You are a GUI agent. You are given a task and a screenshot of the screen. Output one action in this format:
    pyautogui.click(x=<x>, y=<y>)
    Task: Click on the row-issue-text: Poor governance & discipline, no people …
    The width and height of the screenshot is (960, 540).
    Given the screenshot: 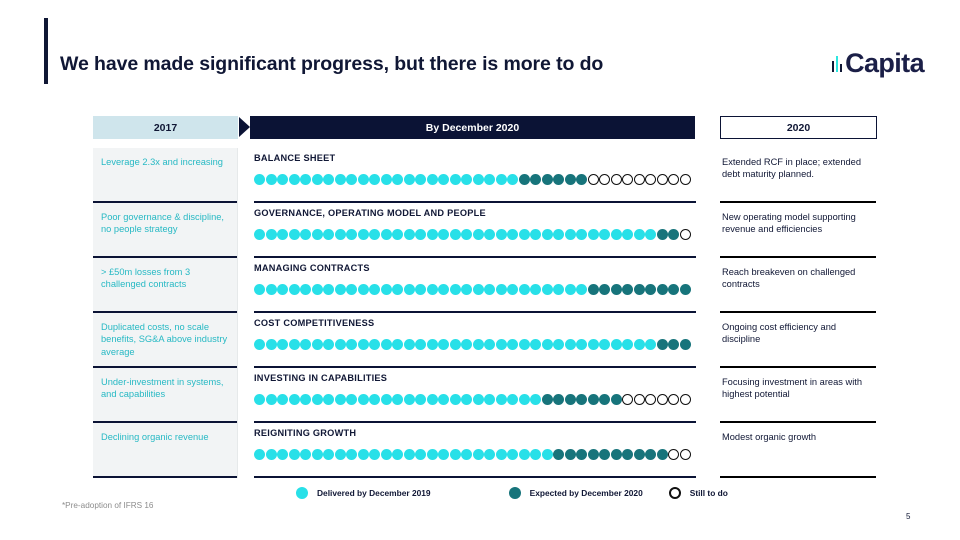 What is the action you would take?
    pyautogui.click(x=162, y=223)
    